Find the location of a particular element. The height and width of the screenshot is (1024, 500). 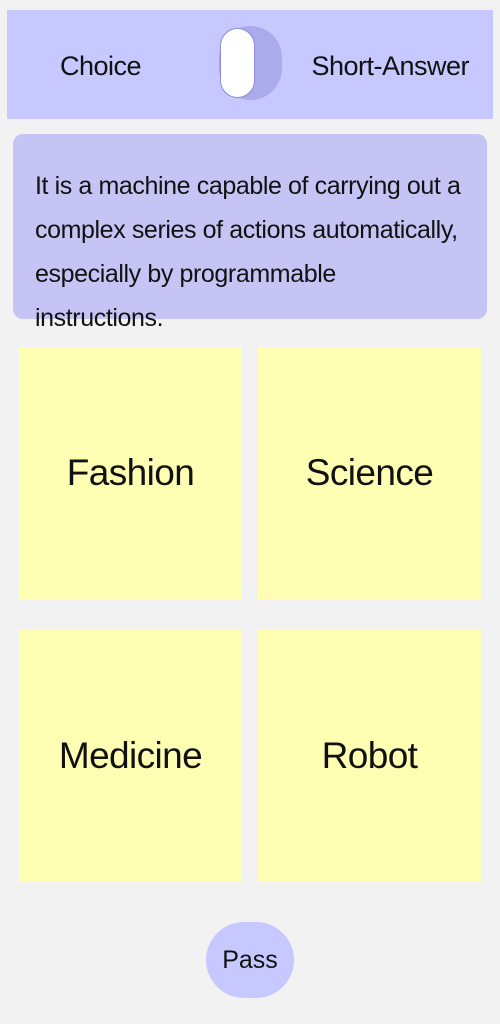

pass-button: Pass is located at coordinates (250, 960).